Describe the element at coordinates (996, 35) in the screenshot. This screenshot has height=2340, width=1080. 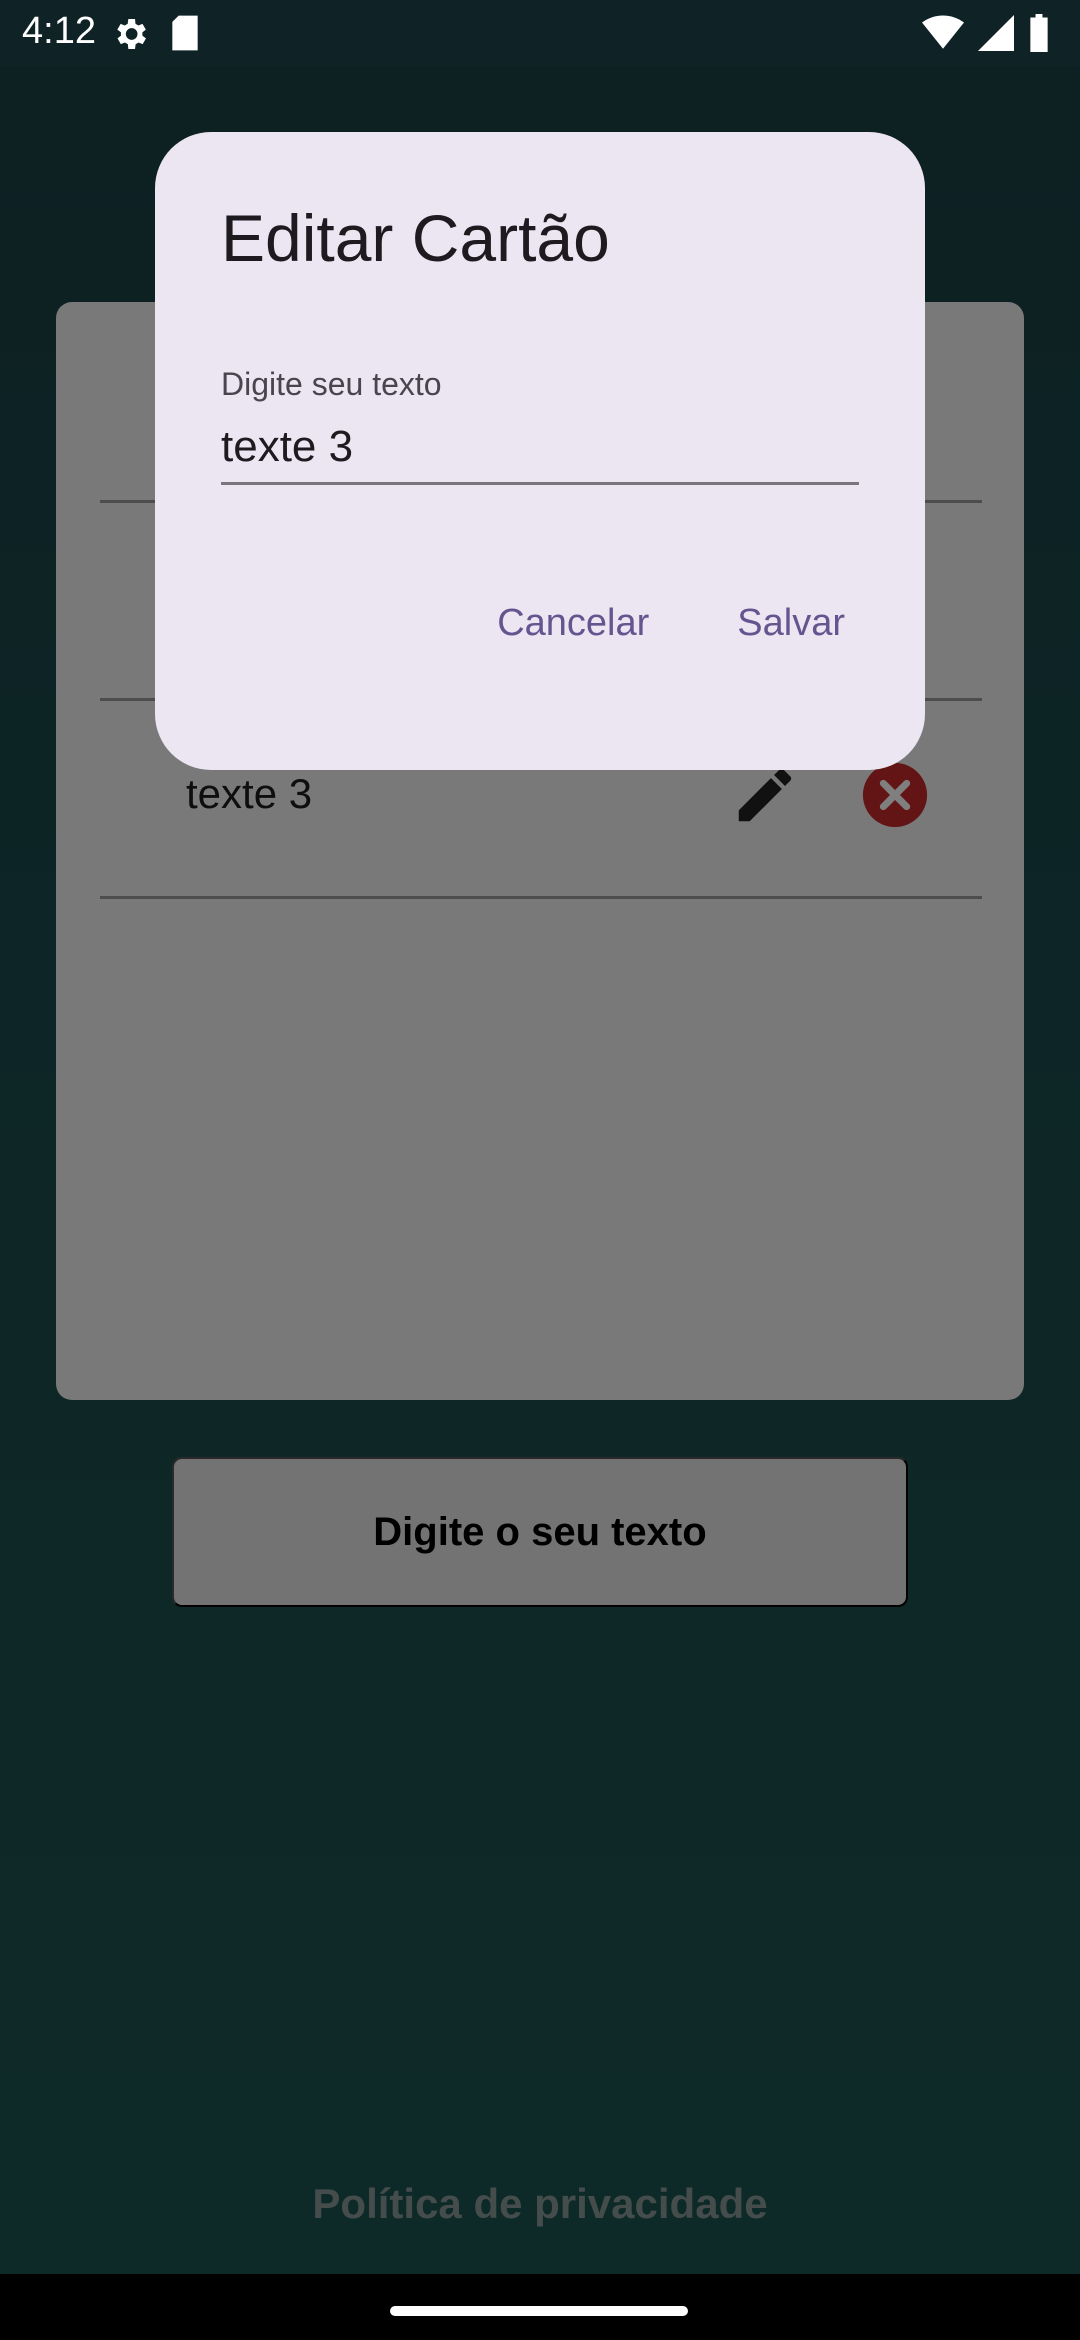
I see `cell-signal-icon` at that location.